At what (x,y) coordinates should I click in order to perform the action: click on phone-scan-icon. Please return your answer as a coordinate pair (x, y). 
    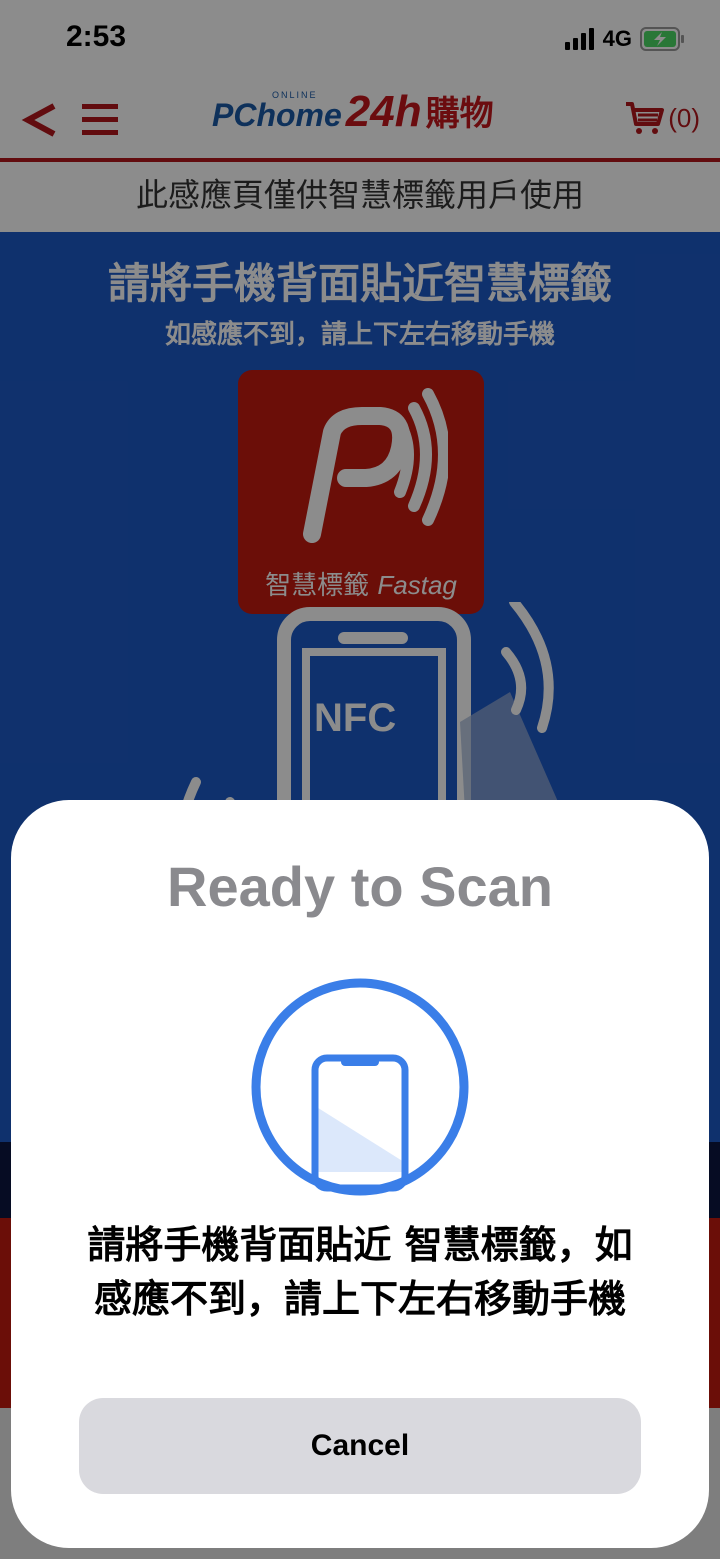
    Looking at the image, I should click on (360, 1087).